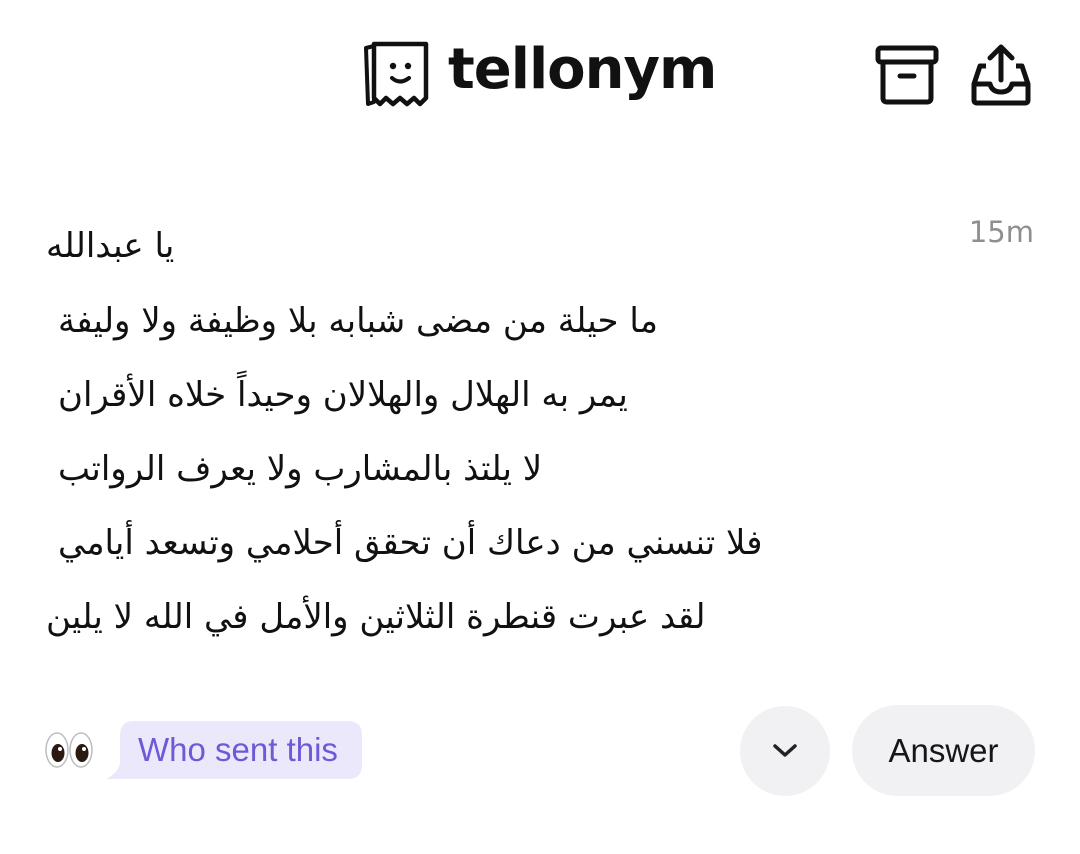 The width and height of the screenshot is (1080, 854). Describe the element at coordinates (238, 749) in the screenshot. I see `who-sent-this-label: Who sent this` at that location.